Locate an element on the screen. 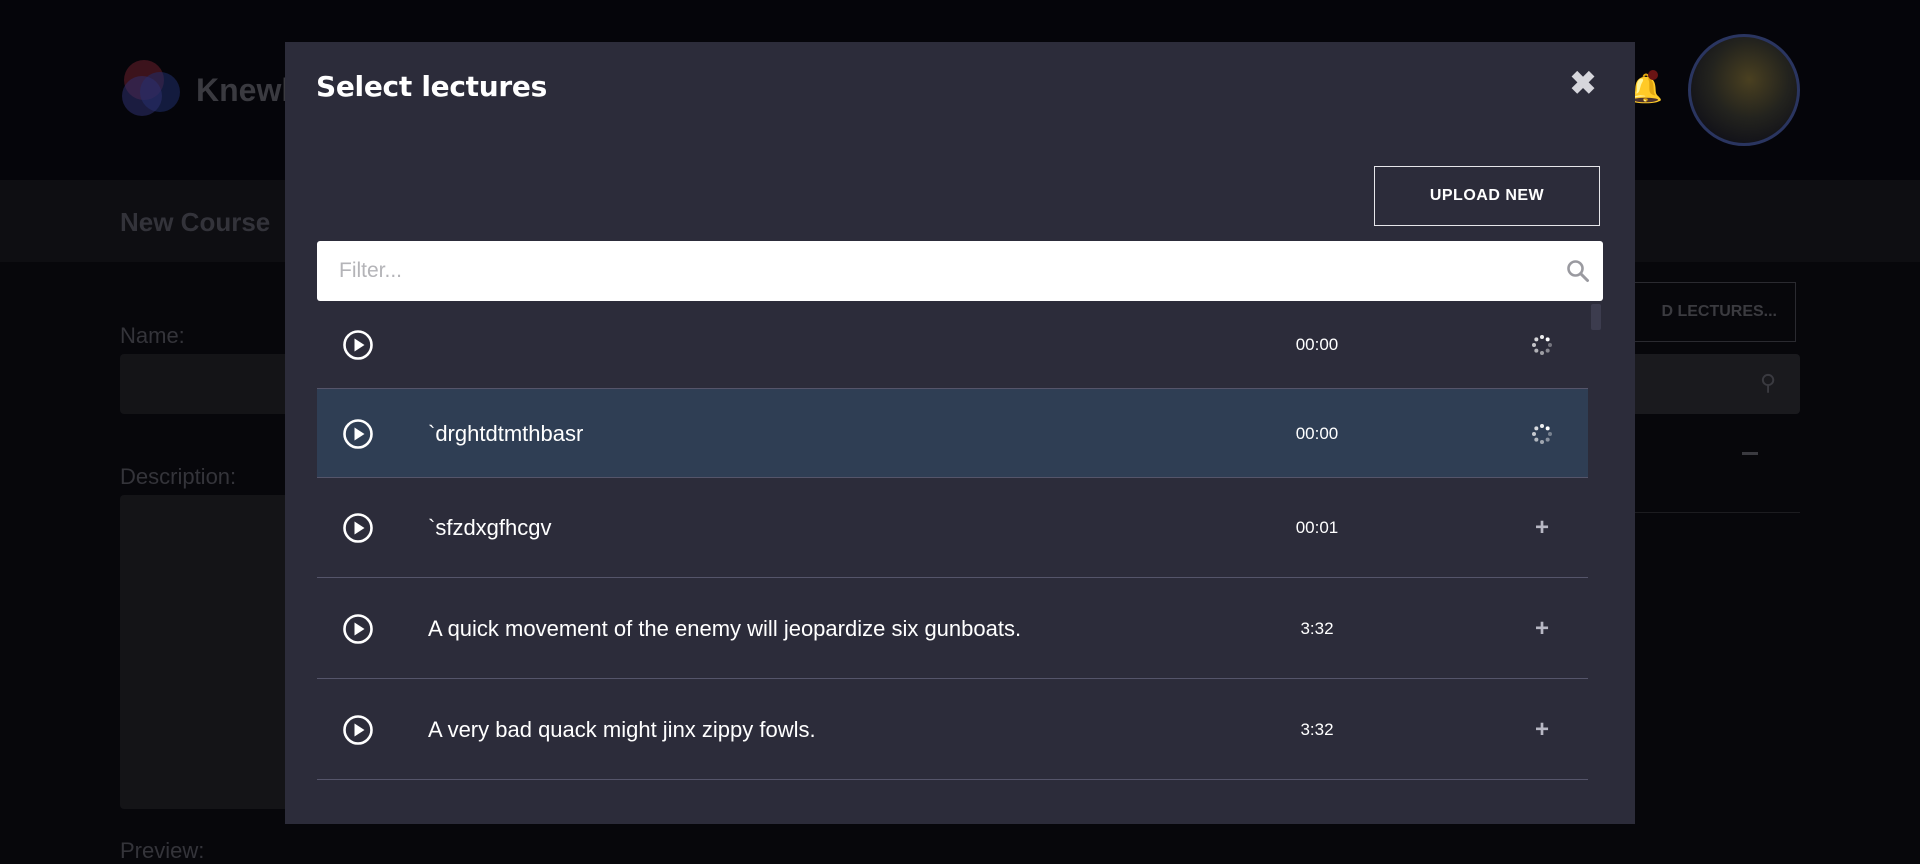 This screenshot has height=864, width=1920. page-title: New Course is located at coordinates (195, 222).